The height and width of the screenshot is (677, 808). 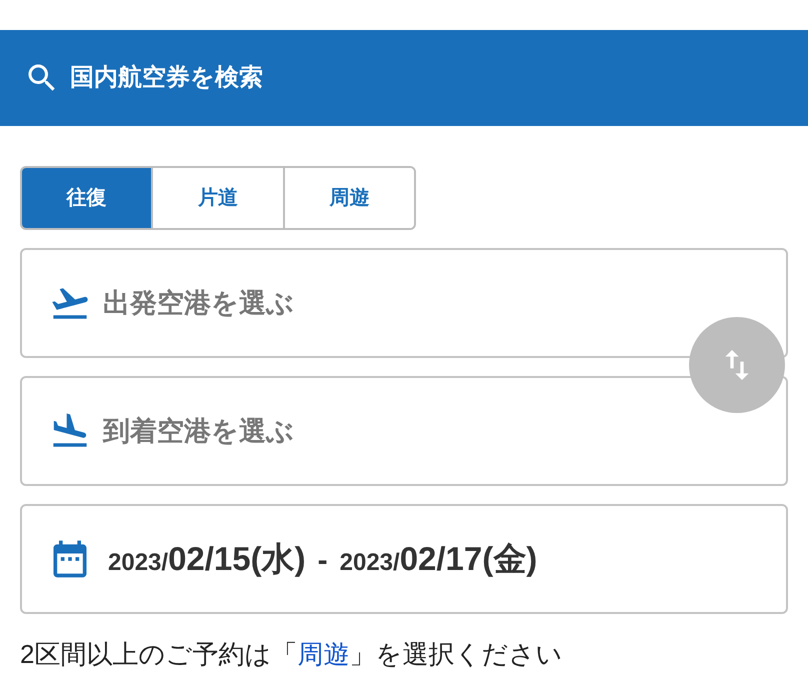 I want to click on multi-city-note: 2区間以上のご予約は「周遊」を選択ください, so click(x=292, y=654).